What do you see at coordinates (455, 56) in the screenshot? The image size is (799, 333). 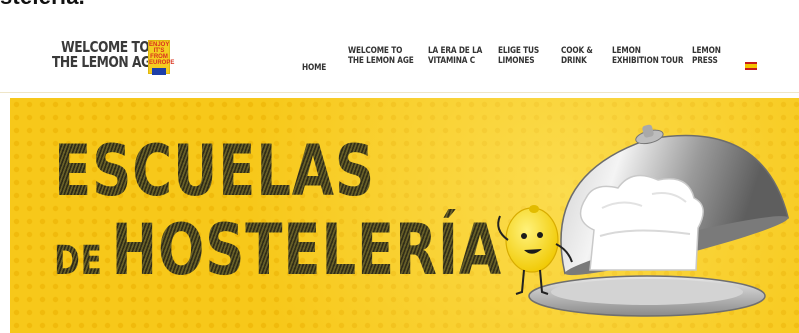 I see `nav-era-vitamina-c: LA ERA DE LA VITAMINA C` at bounding box center [455, 56].